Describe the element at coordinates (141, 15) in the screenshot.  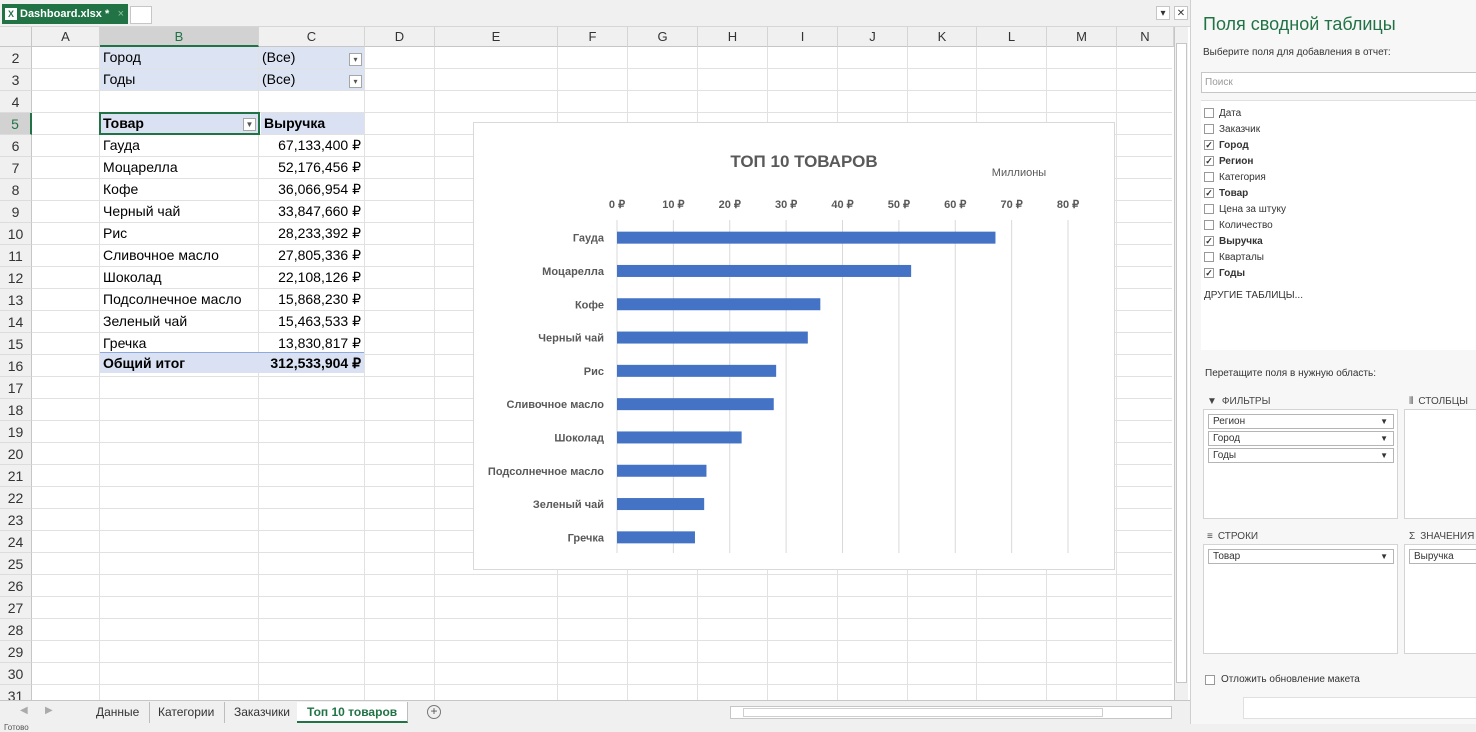
I see `new-tab-button` at that location.